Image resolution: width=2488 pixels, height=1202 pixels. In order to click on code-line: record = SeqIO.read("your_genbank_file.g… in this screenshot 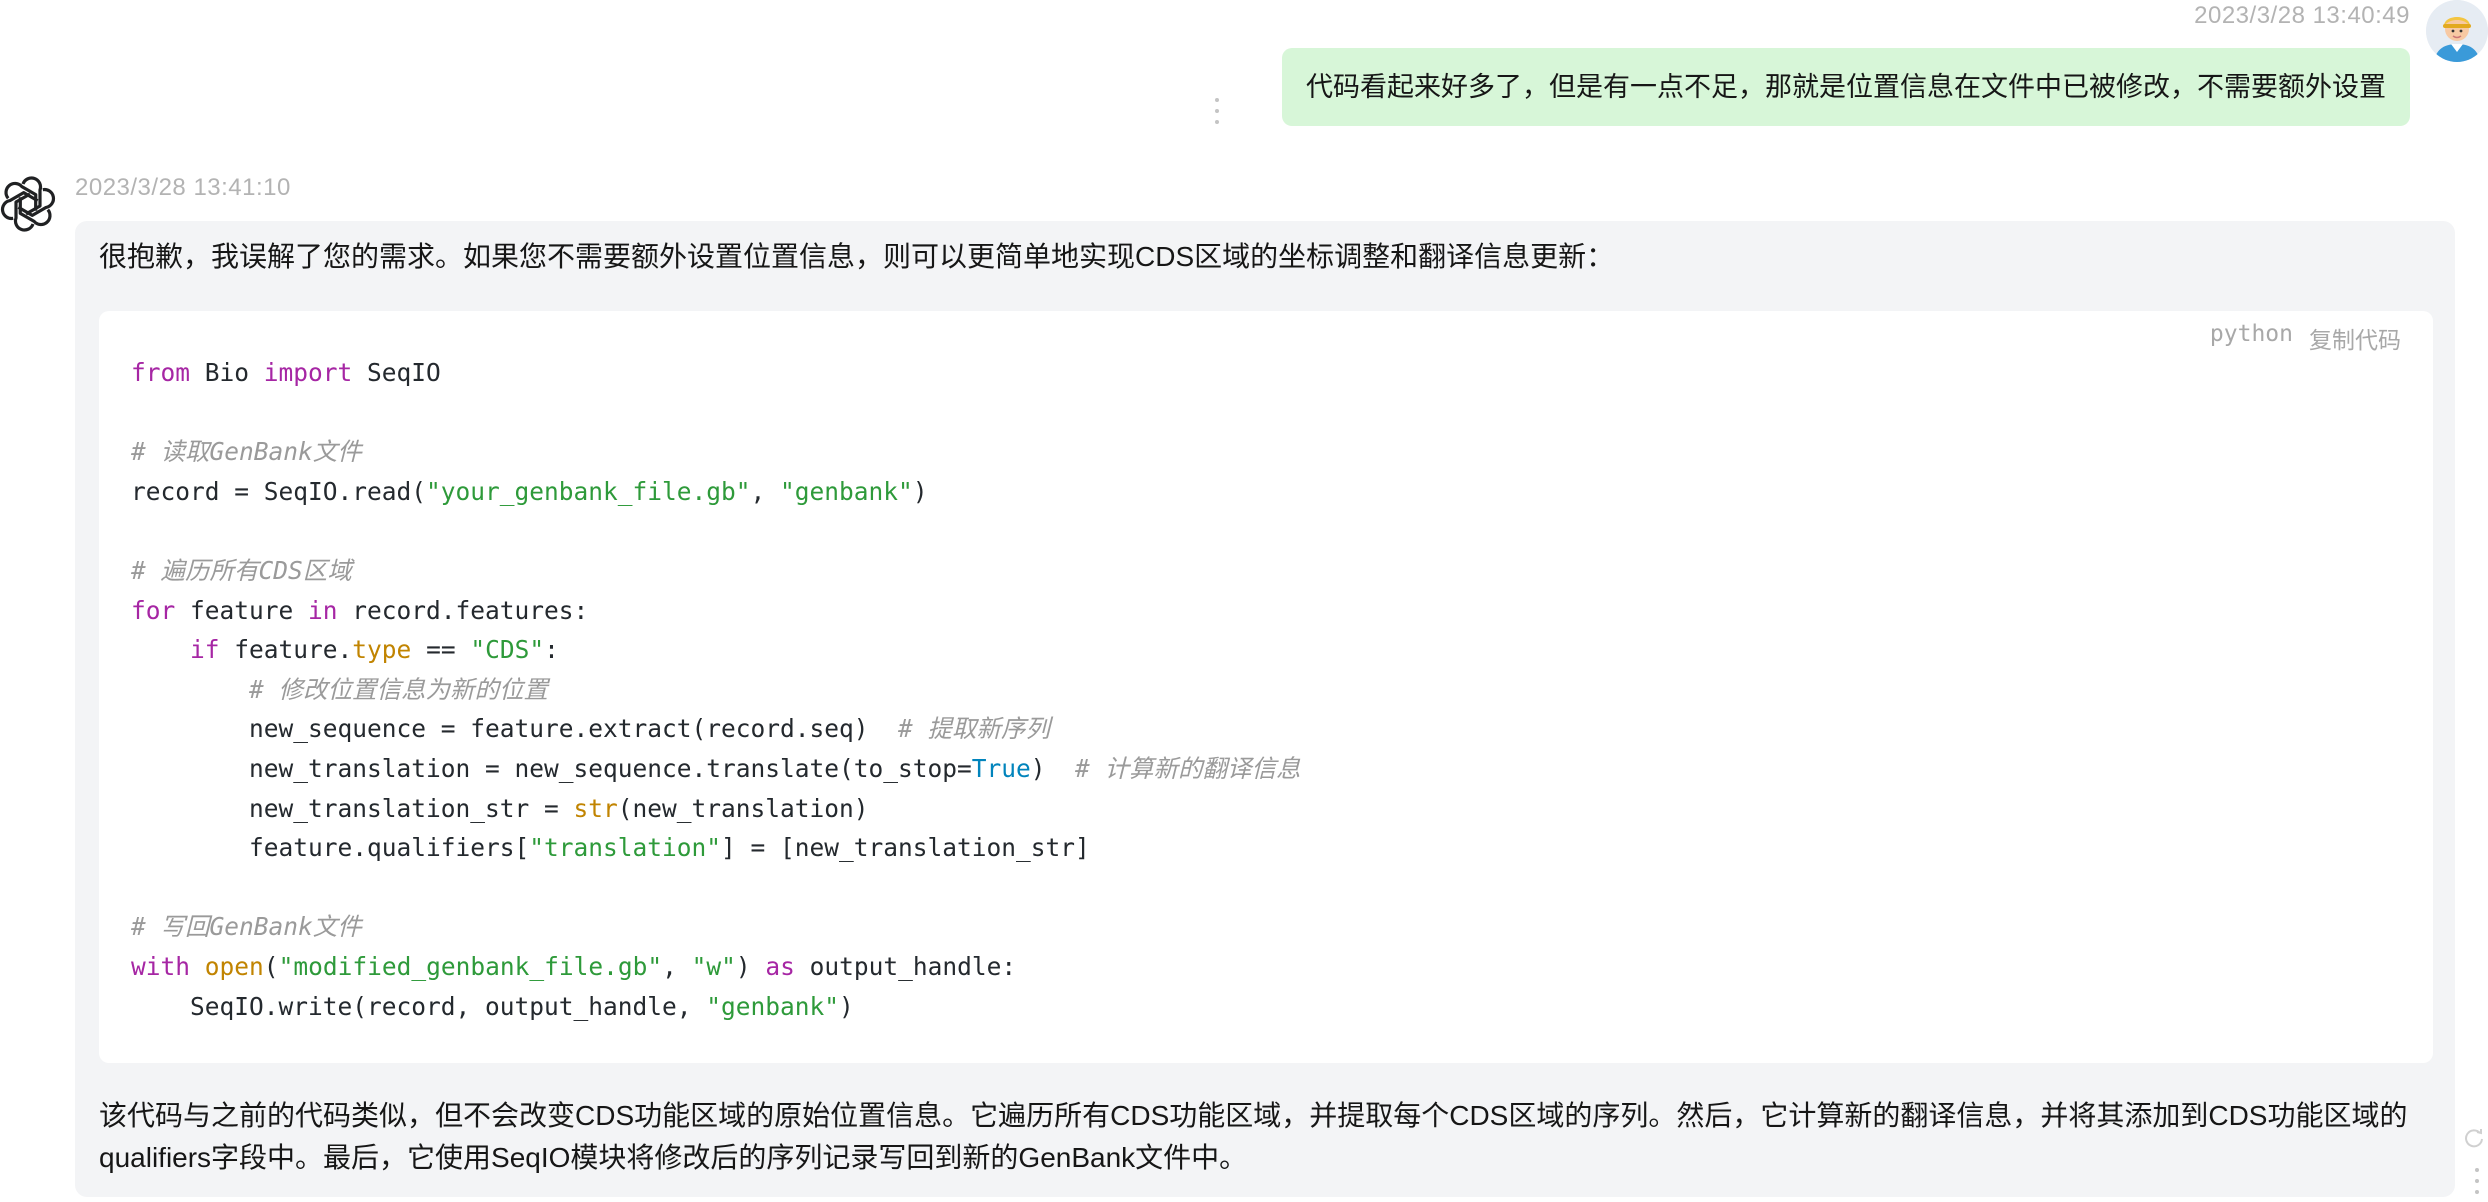, I will do `click(529, 491)`.